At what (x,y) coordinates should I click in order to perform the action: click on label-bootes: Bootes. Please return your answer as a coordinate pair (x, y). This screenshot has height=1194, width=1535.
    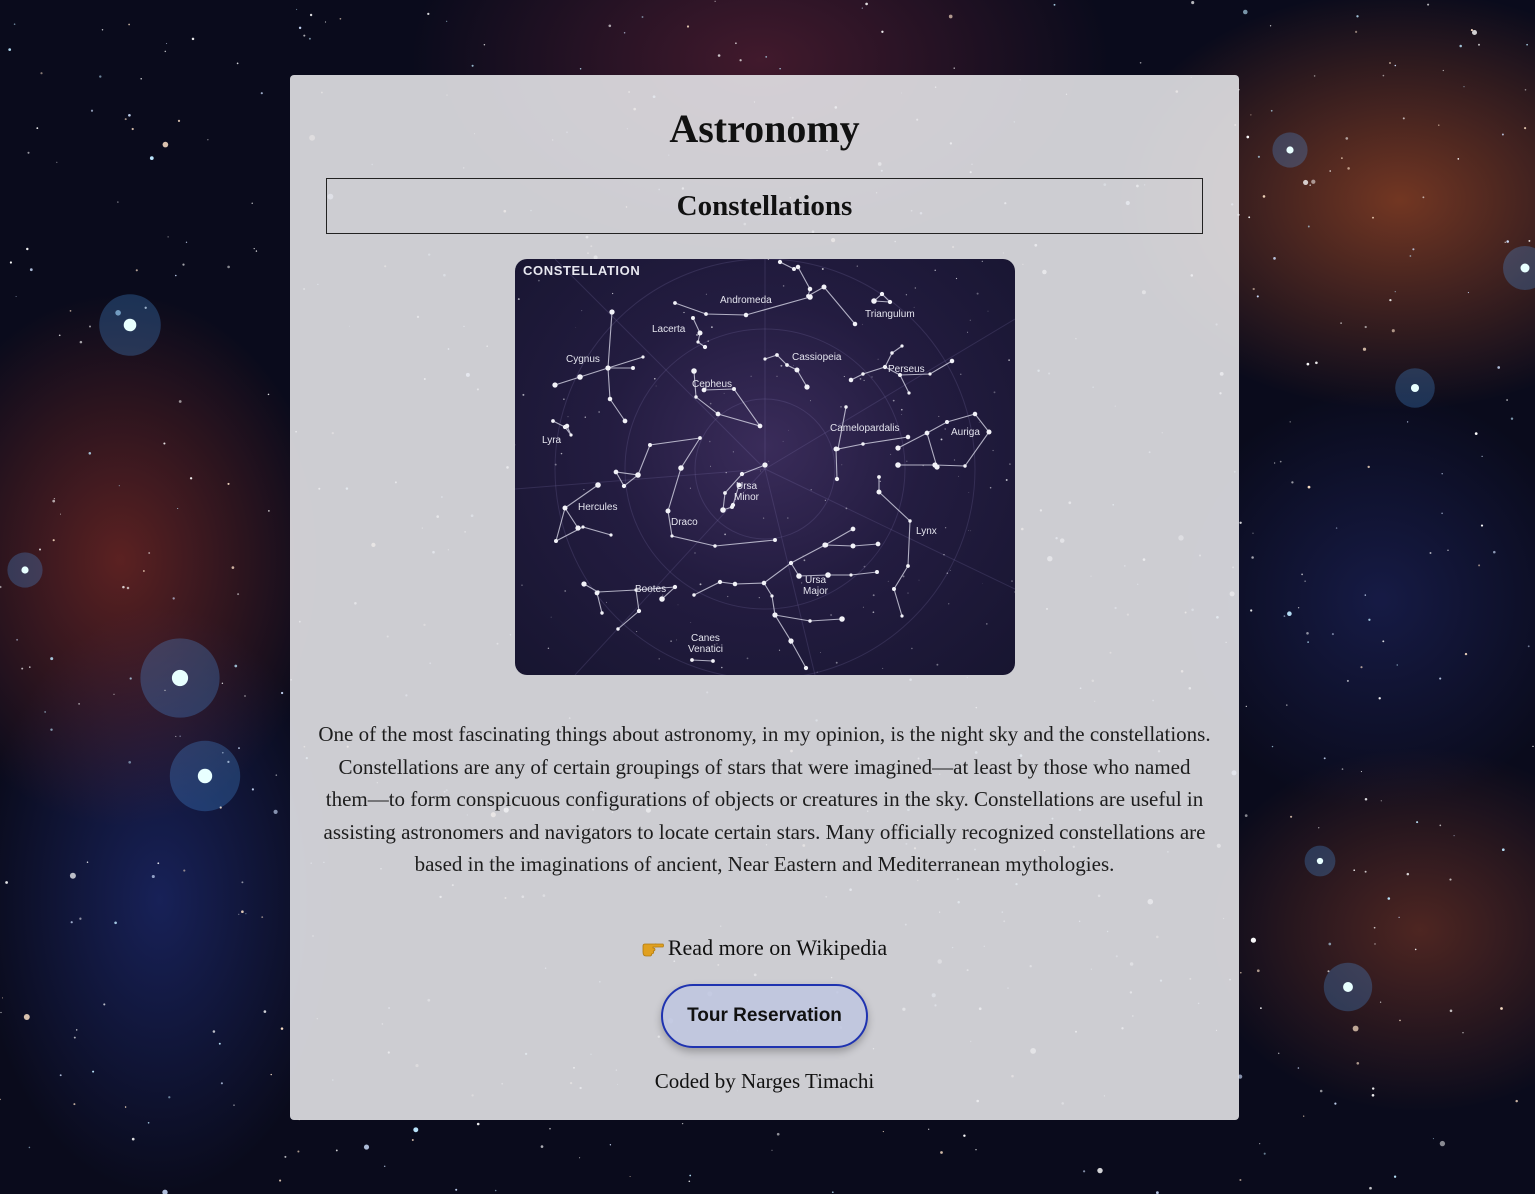
    Looking at the image, I should click on (650, 589).